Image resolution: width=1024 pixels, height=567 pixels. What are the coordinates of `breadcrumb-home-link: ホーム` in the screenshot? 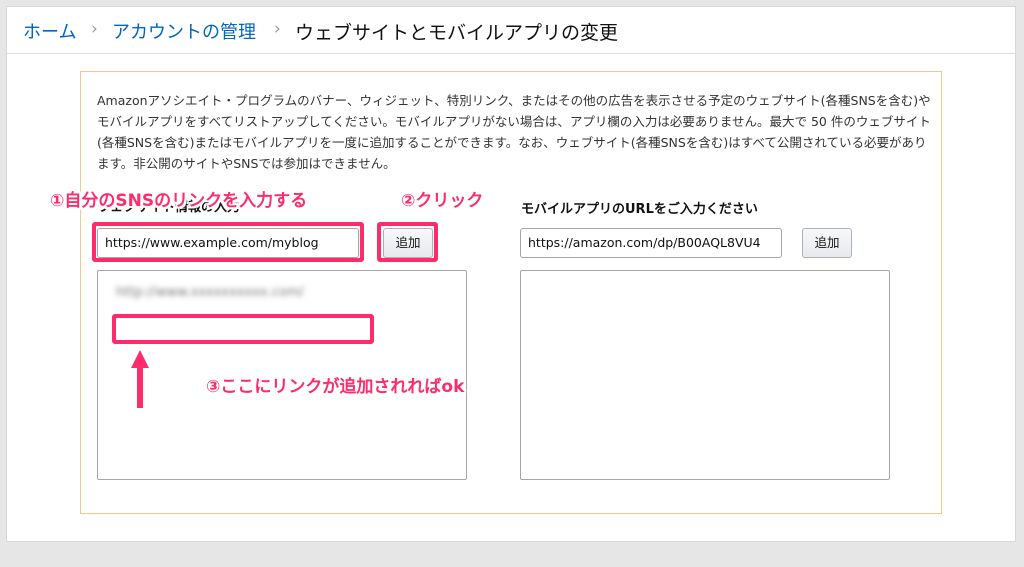 It's located at (49, 31).